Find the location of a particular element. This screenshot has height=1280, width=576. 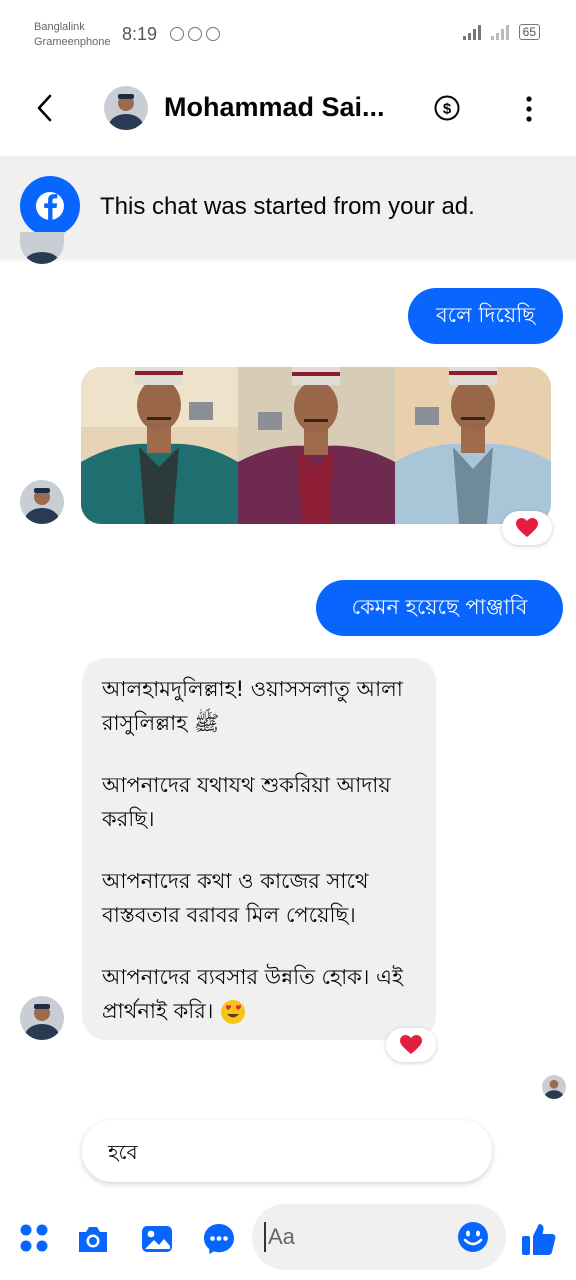

emoji-icon is located at coordinates (473, 1237).